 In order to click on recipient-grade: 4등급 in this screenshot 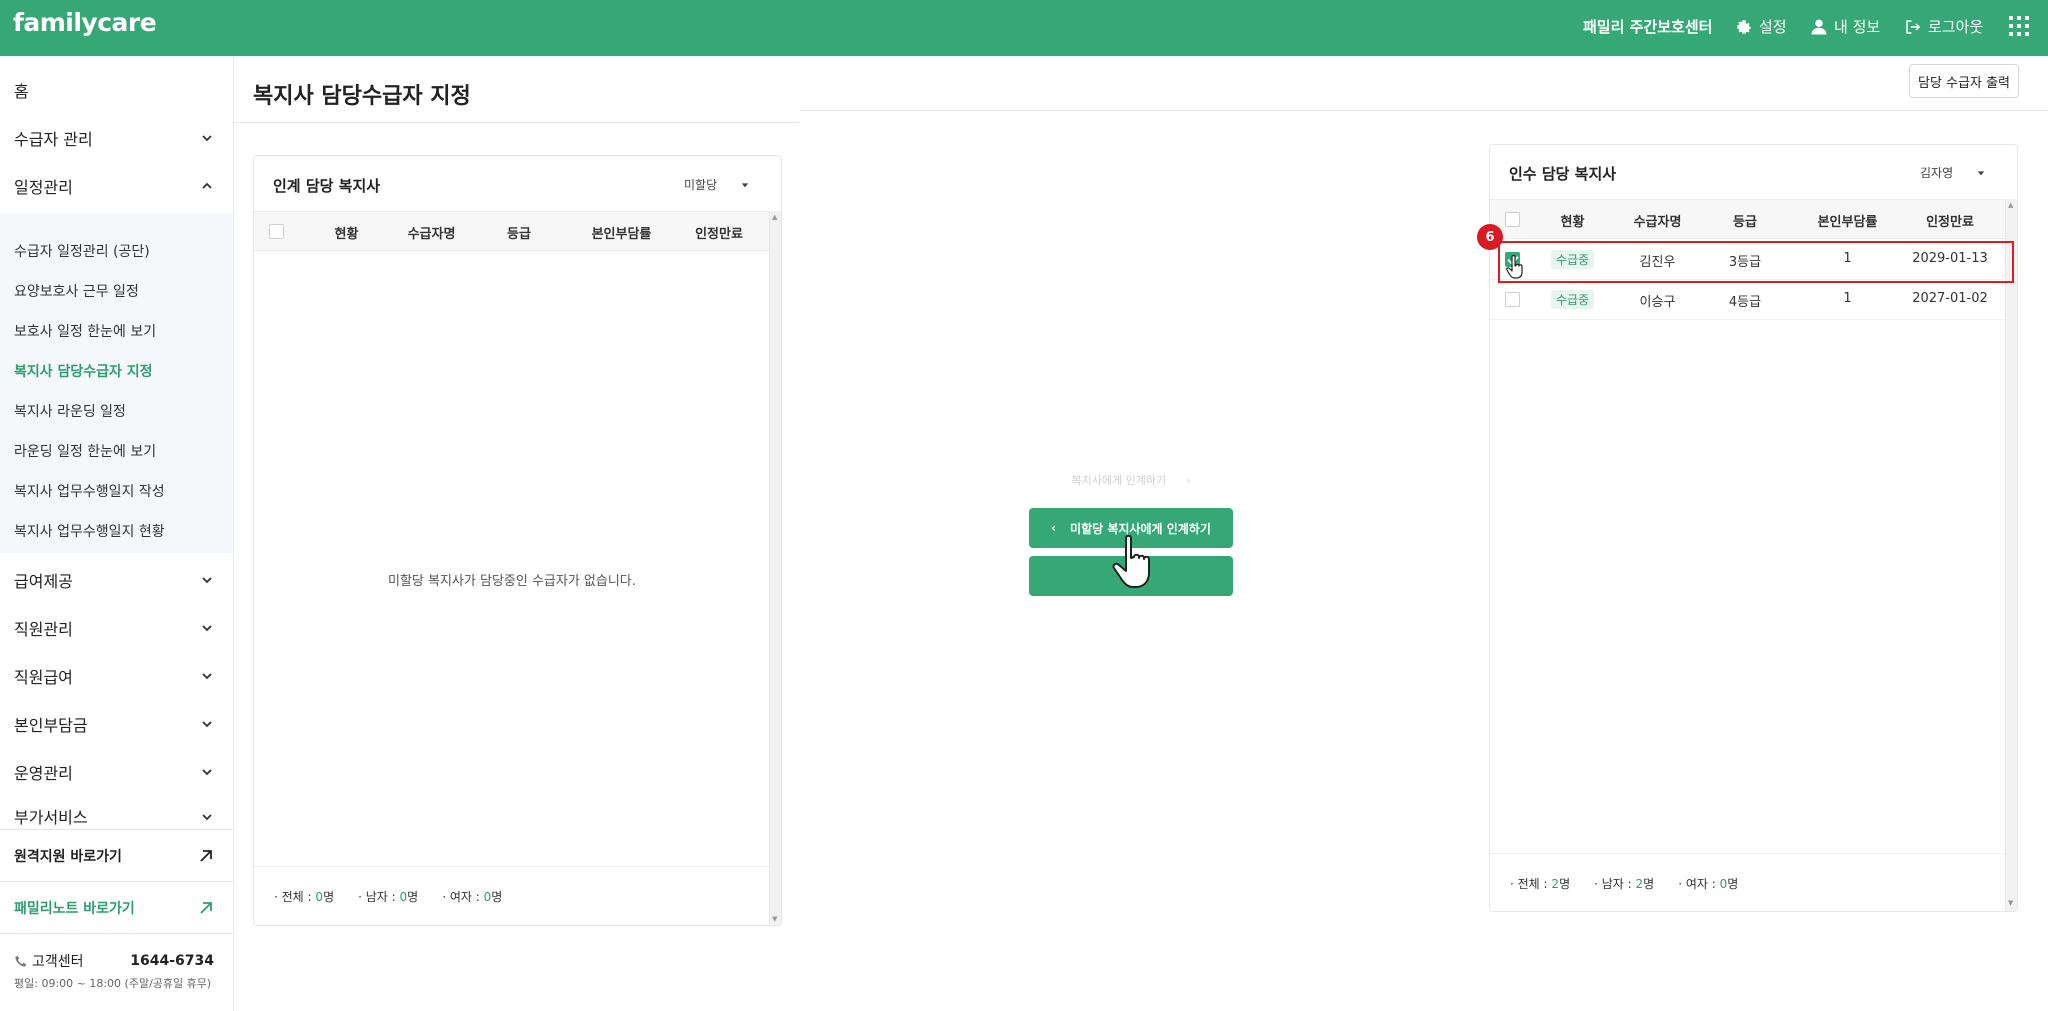, I will do `click(1745, 302)`.